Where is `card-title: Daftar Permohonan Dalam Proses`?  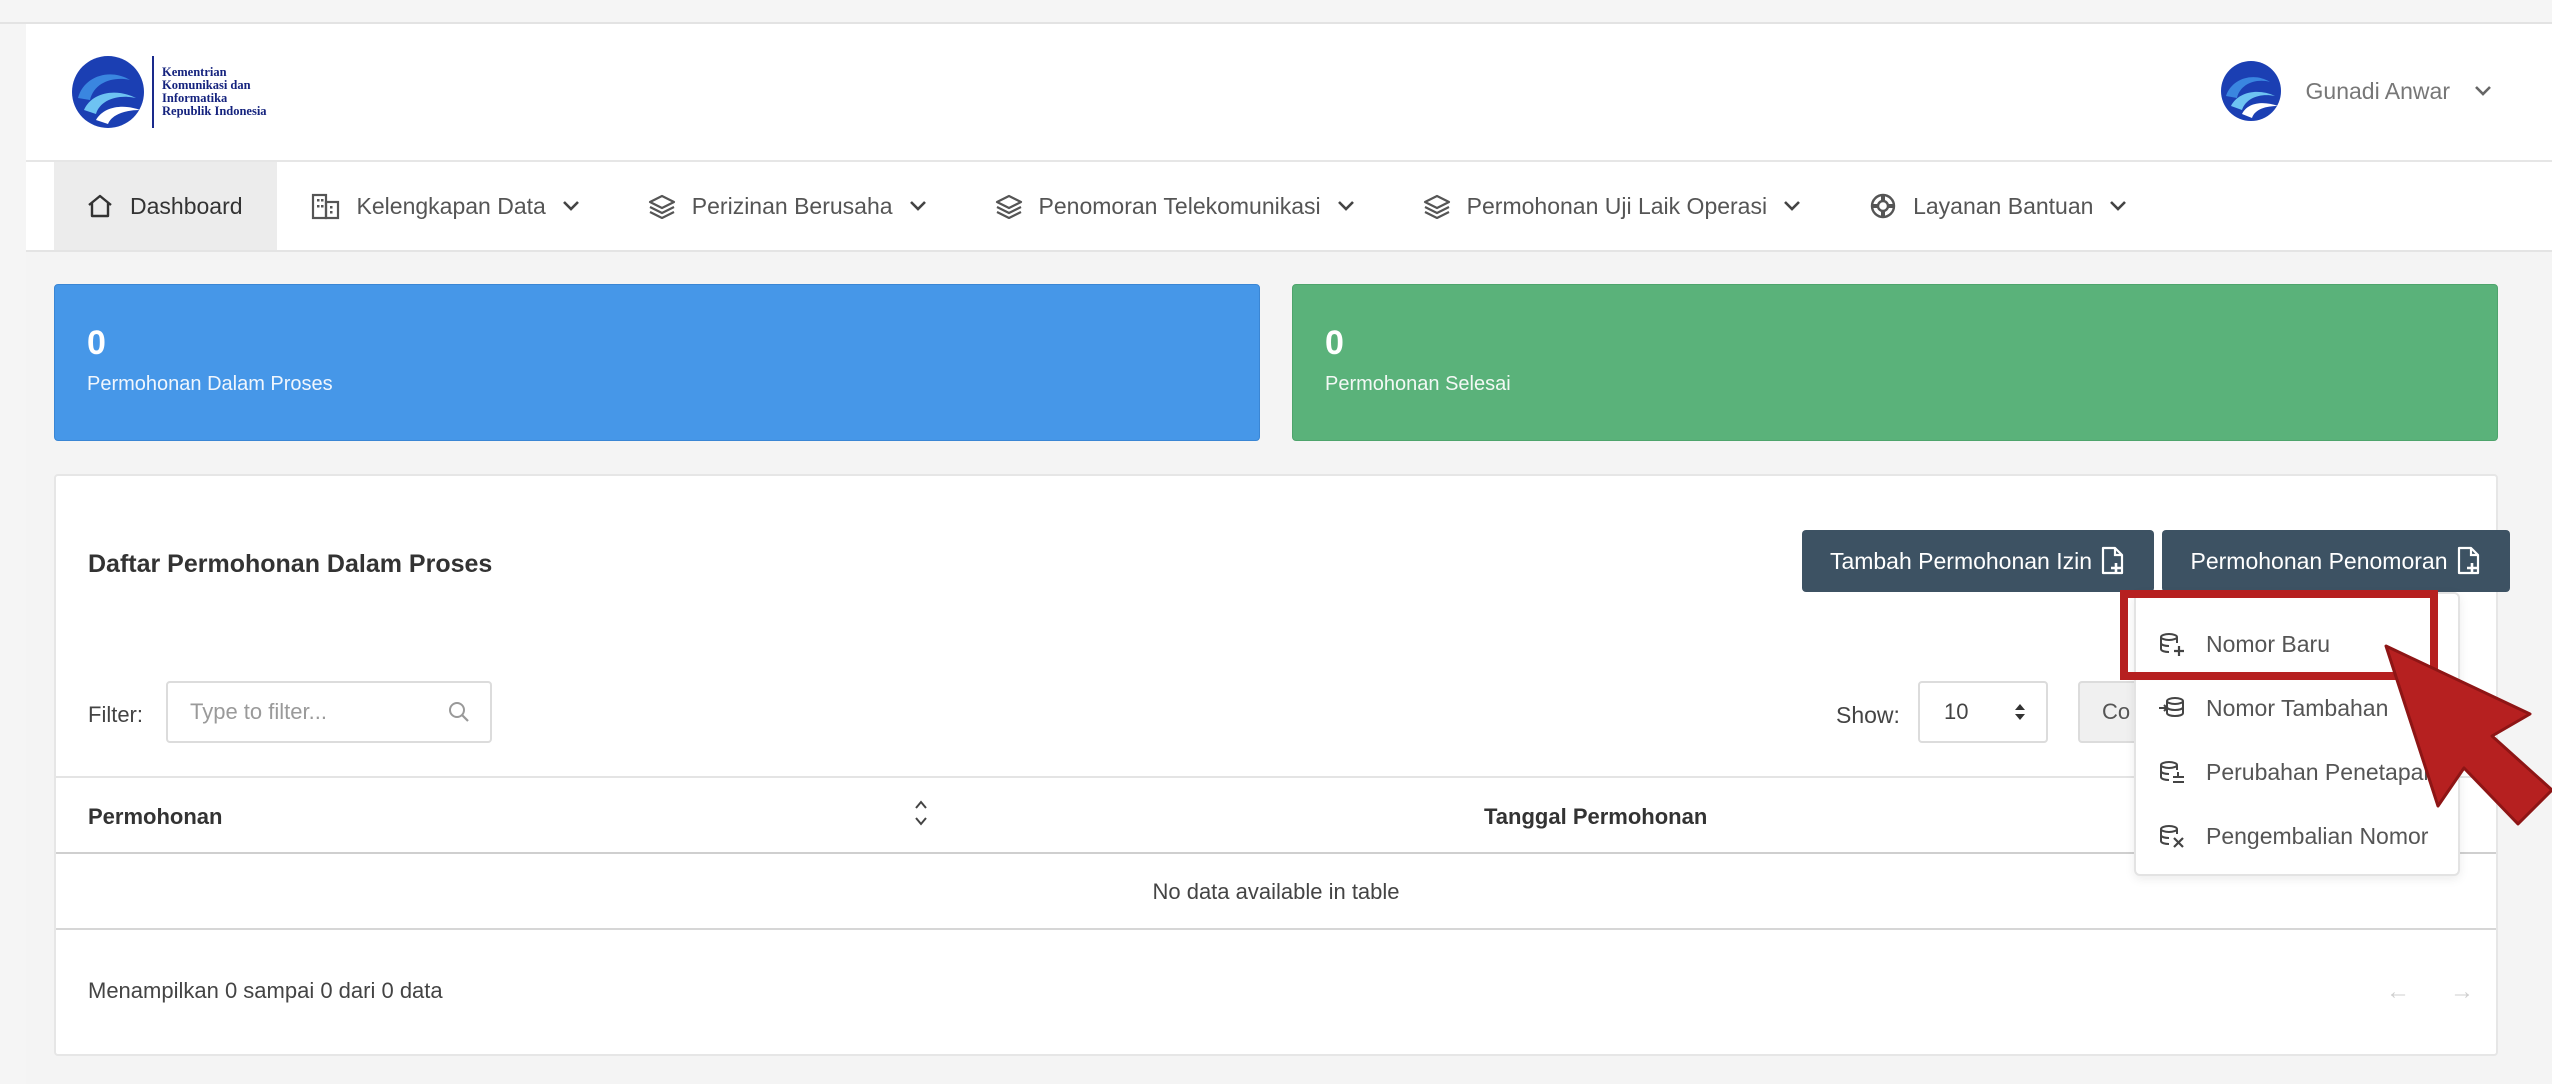
card-title: Daftar Permohonan Dalam Proses is located at coordinates (290, 564).